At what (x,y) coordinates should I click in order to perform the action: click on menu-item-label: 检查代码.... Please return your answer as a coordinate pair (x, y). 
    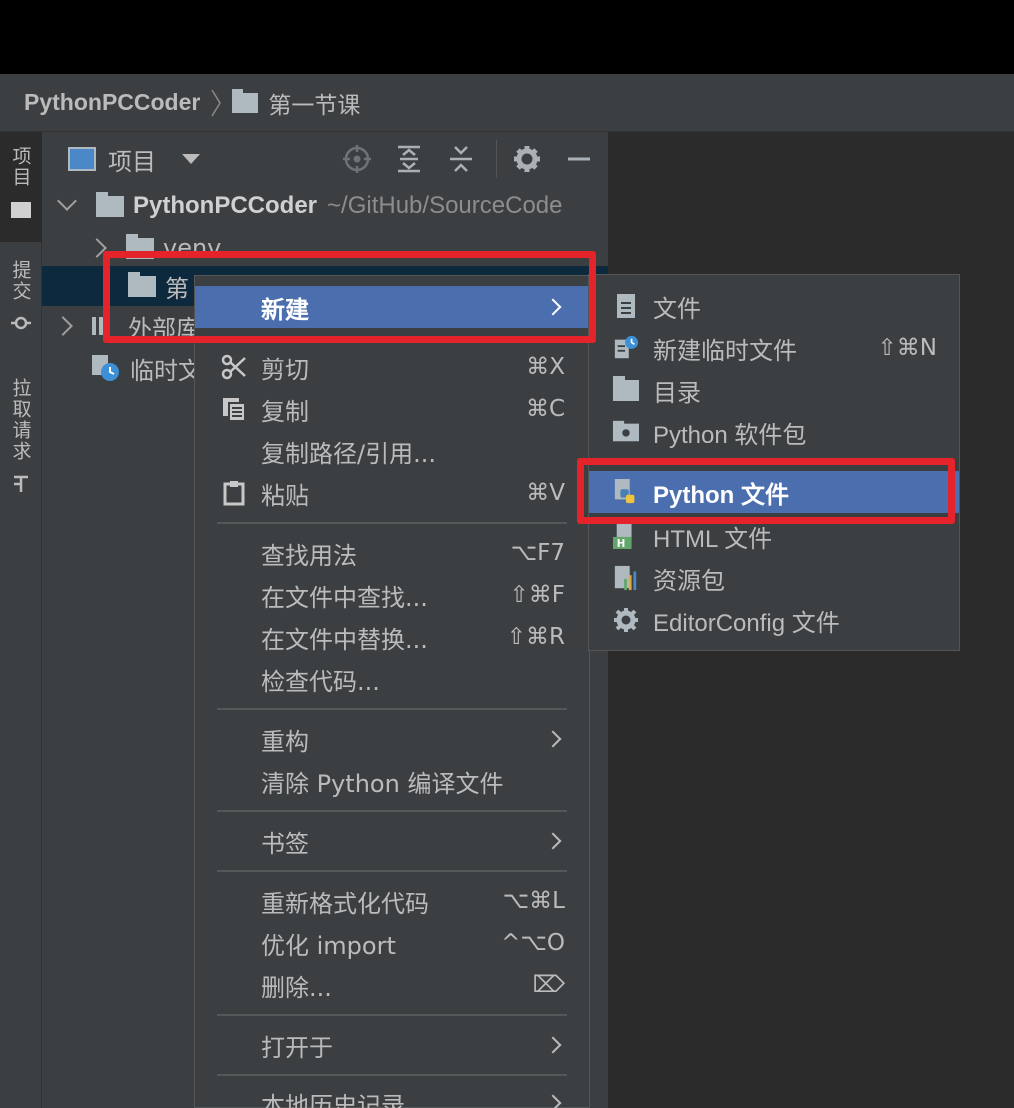
    Looking at the image, I should click on (320, 681).